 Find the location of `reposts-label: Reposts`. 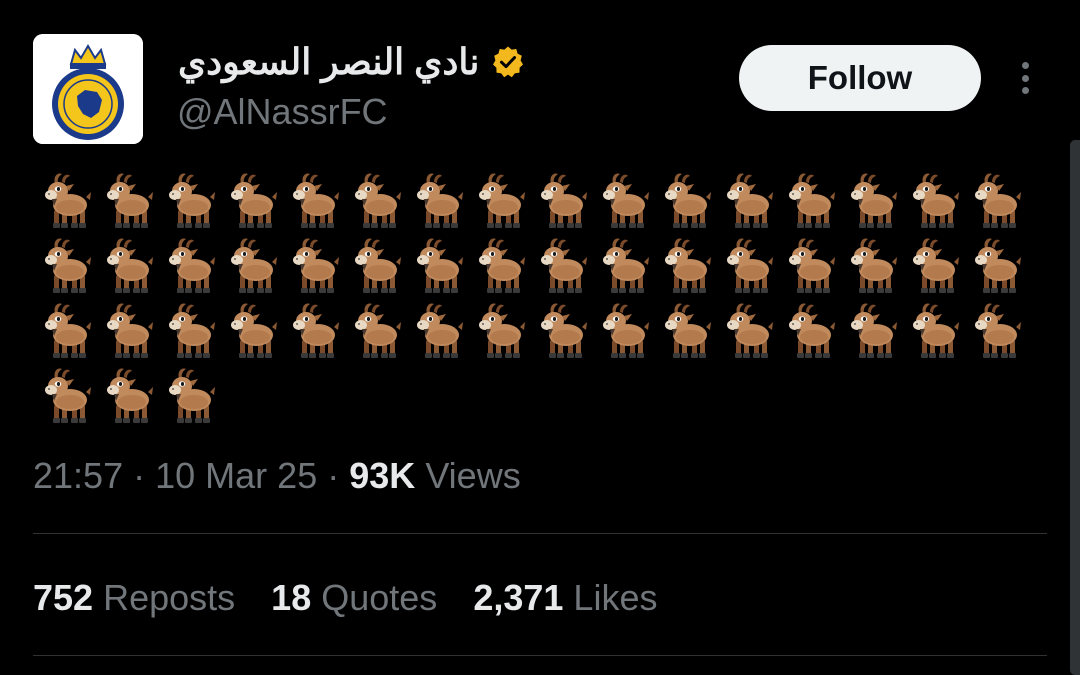

reposts-label: Reposts is located at coordinates (169, 597).